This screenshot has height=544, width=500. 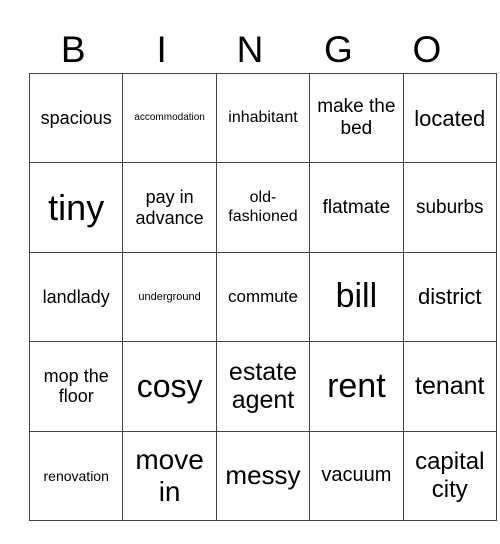 I want to click on header-letter: O, so click(x=427, y=49).